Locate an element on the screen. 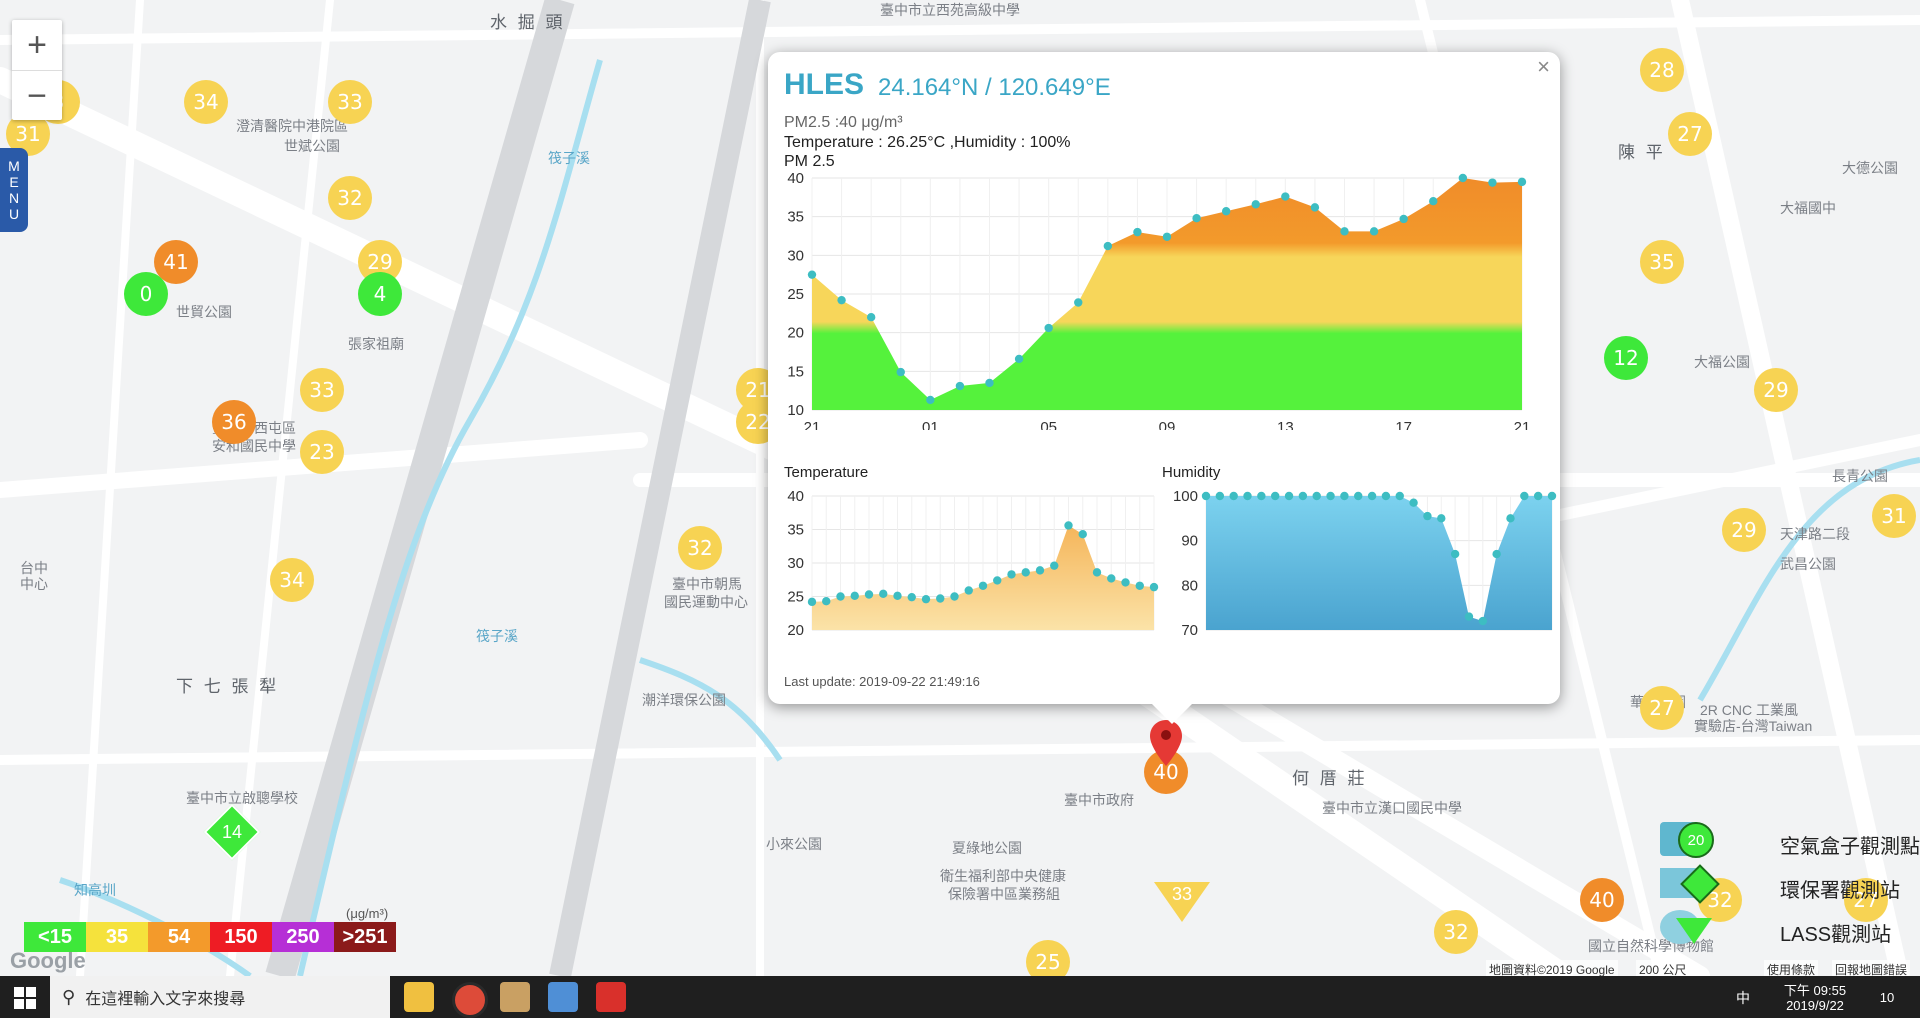 This screenshot has width=1920, height=1018. windows-start-icon is located at coordinates (25, 998).